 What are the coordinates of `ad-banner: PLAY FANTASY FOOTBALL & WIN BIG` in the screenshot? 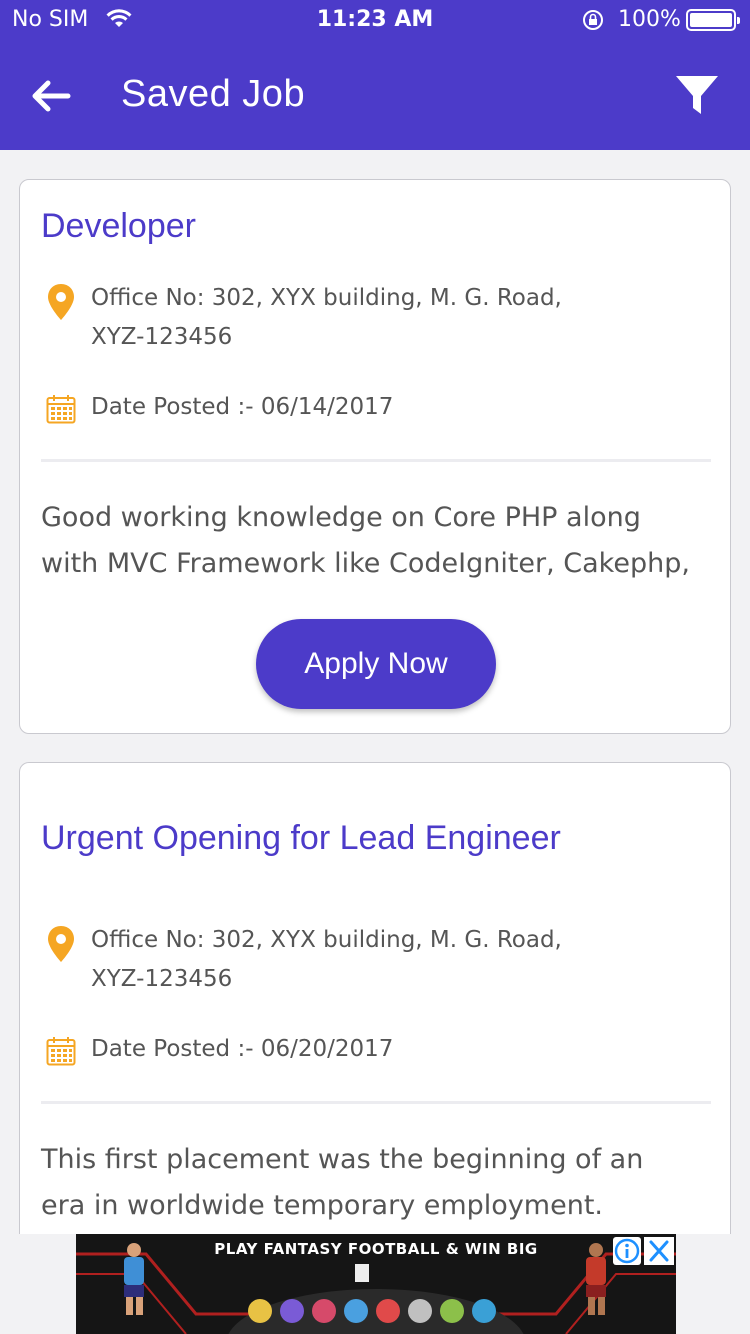 It's located at (376, 1284).